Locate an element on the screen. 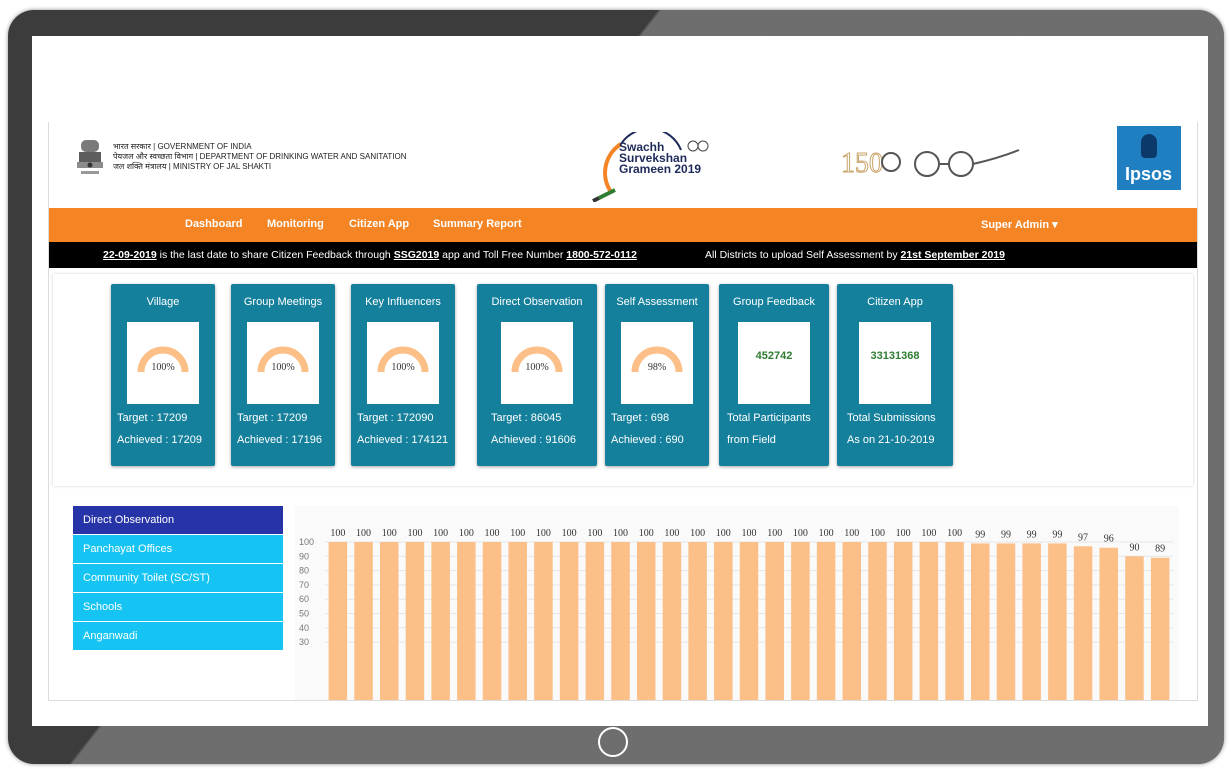 The image size is (1231, 769). home-button is located at coordinates (613, 742).